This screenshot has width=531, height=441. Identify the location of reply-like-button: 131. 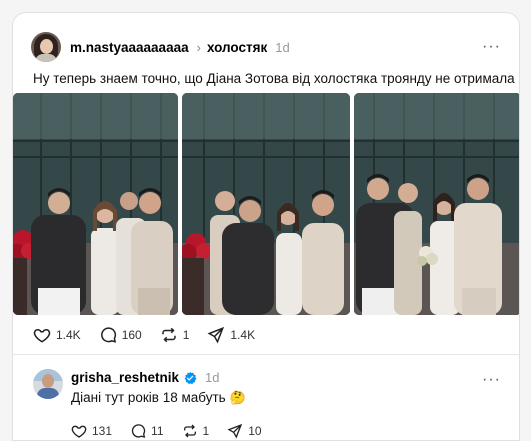
(91, 431).